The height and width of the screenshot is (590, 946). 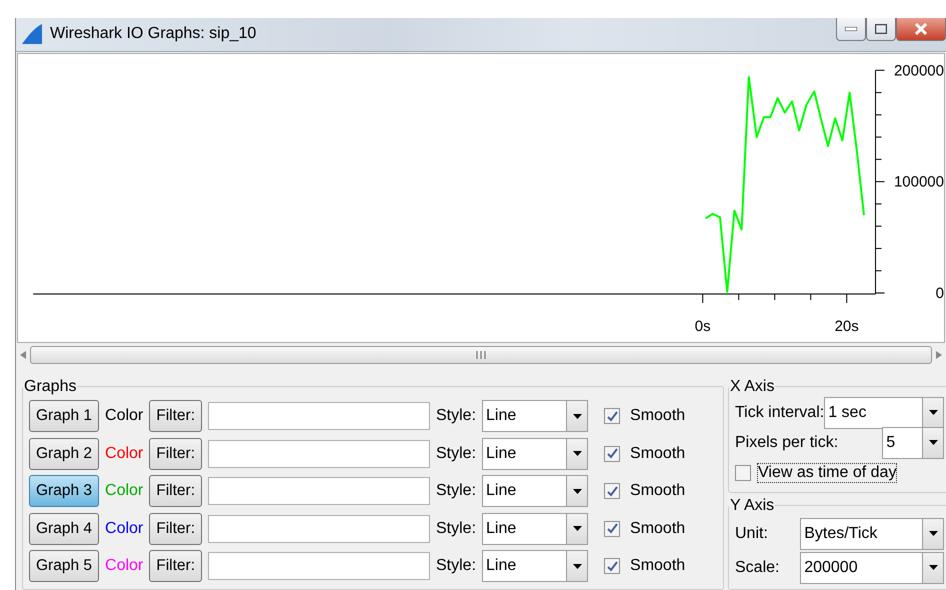 I want to click on x-tick-label: 0s, so click(x=702, y=326).